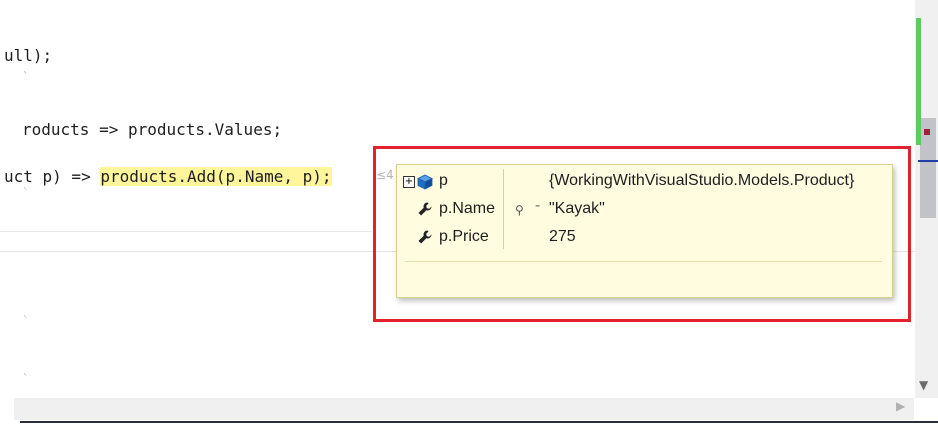  I want to click on expand-toggle: +, so click(409, 182).